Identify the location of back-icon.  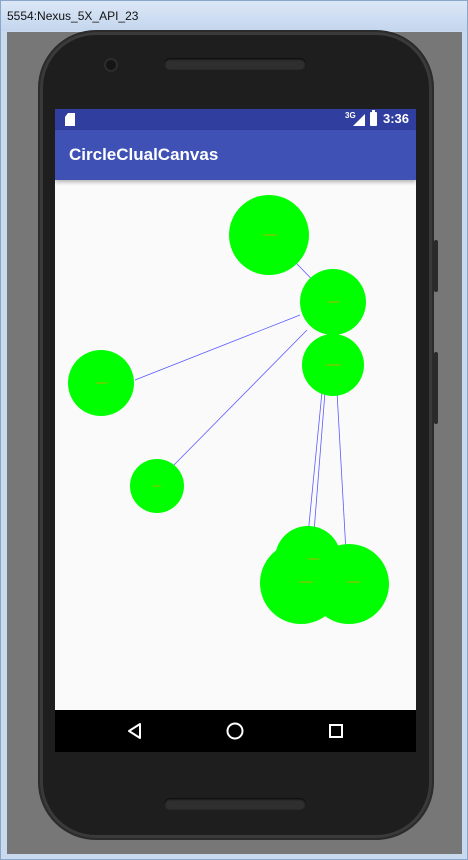
(134, 731).